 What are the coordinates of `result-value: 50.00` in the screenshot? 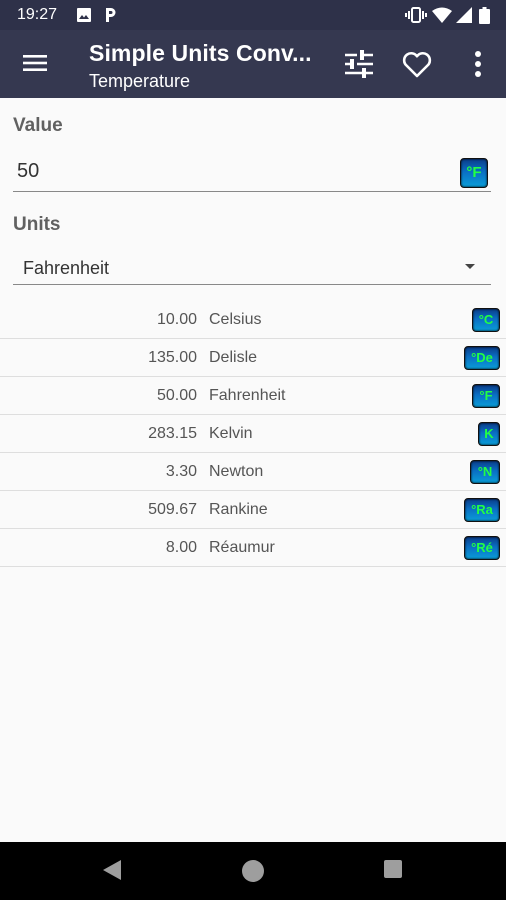 It's located at (176, 395).